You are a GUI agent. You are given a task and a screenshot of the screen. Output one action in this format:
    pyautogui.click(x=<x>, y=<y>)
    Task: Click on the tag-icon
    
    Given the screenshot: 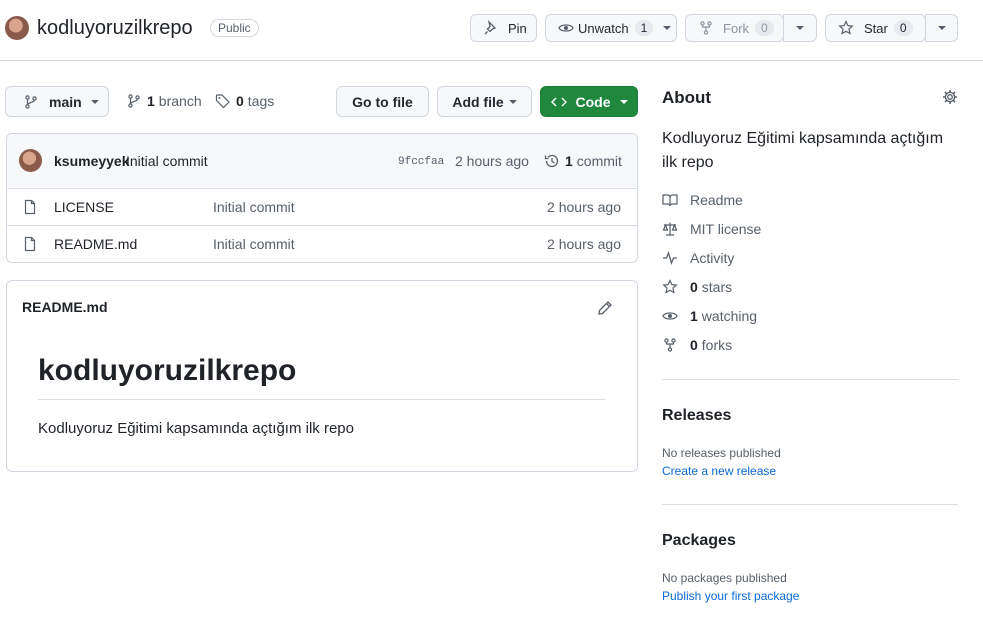 What is the action you would take?
    pyautogui.click(x=223, y=101)
    